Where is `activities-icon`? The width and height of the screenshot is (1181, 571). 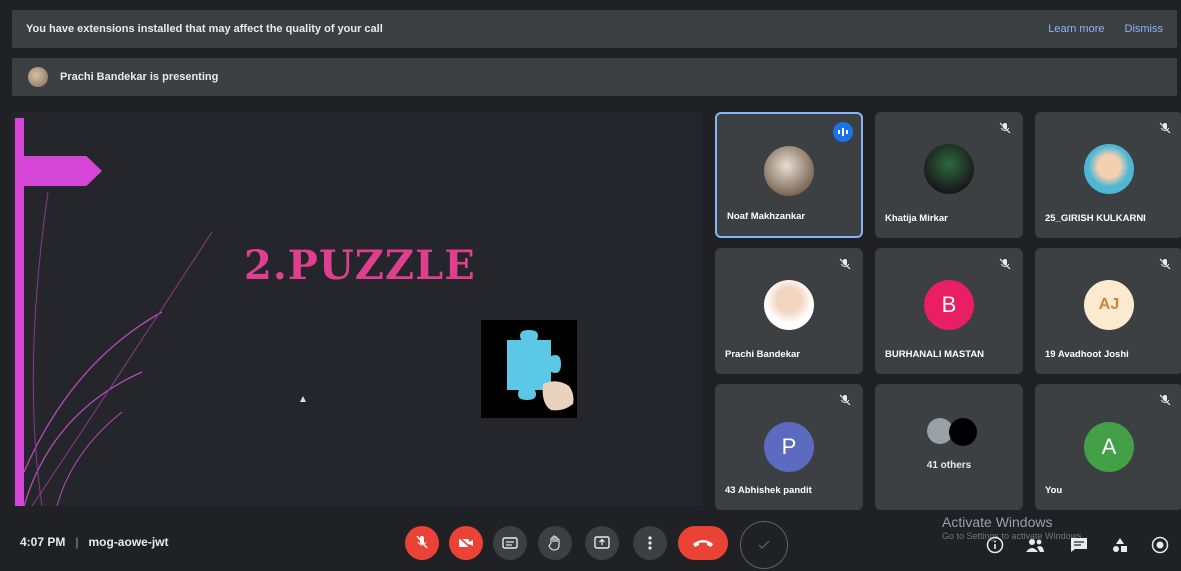
activities-icon is located at coordinates (1120, 545).